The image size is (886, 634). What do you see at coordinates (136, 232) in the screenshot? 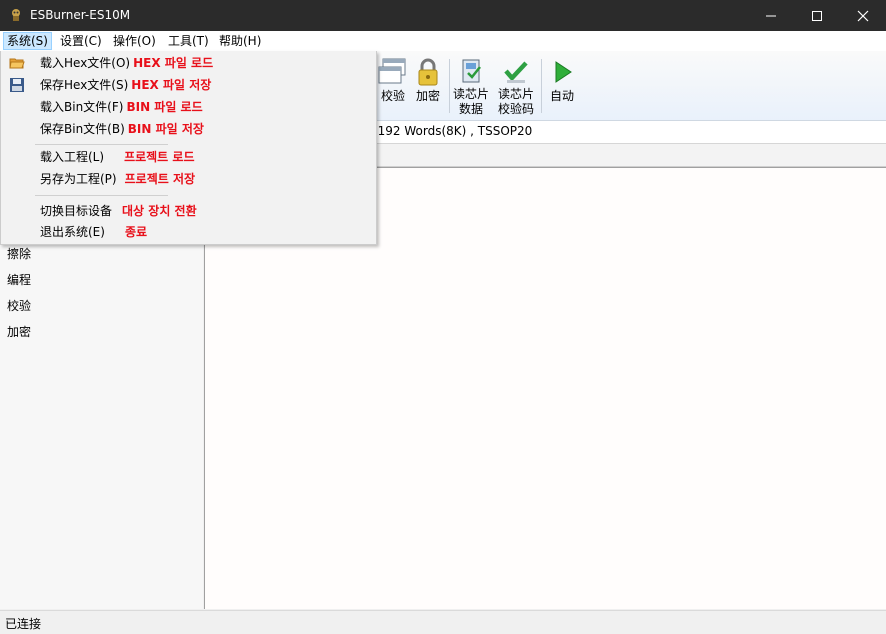
I see `menu-item-annotation: 종료` at bounding box center [136, 232].